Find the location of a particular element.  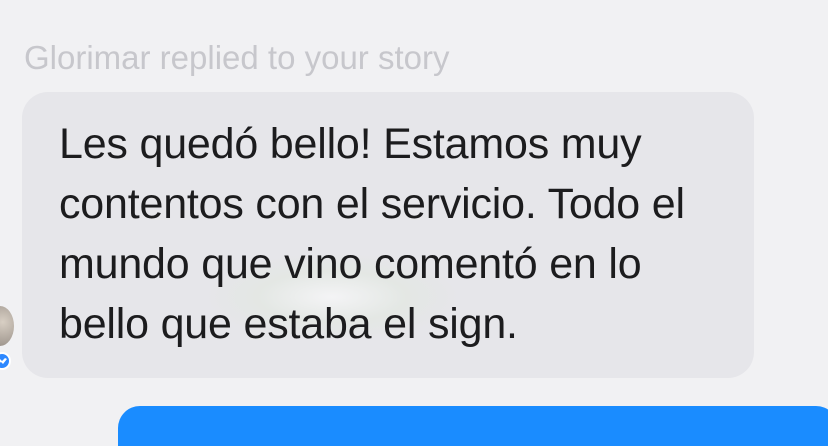

sent-message-bubble is located at coordinates (473, 426).